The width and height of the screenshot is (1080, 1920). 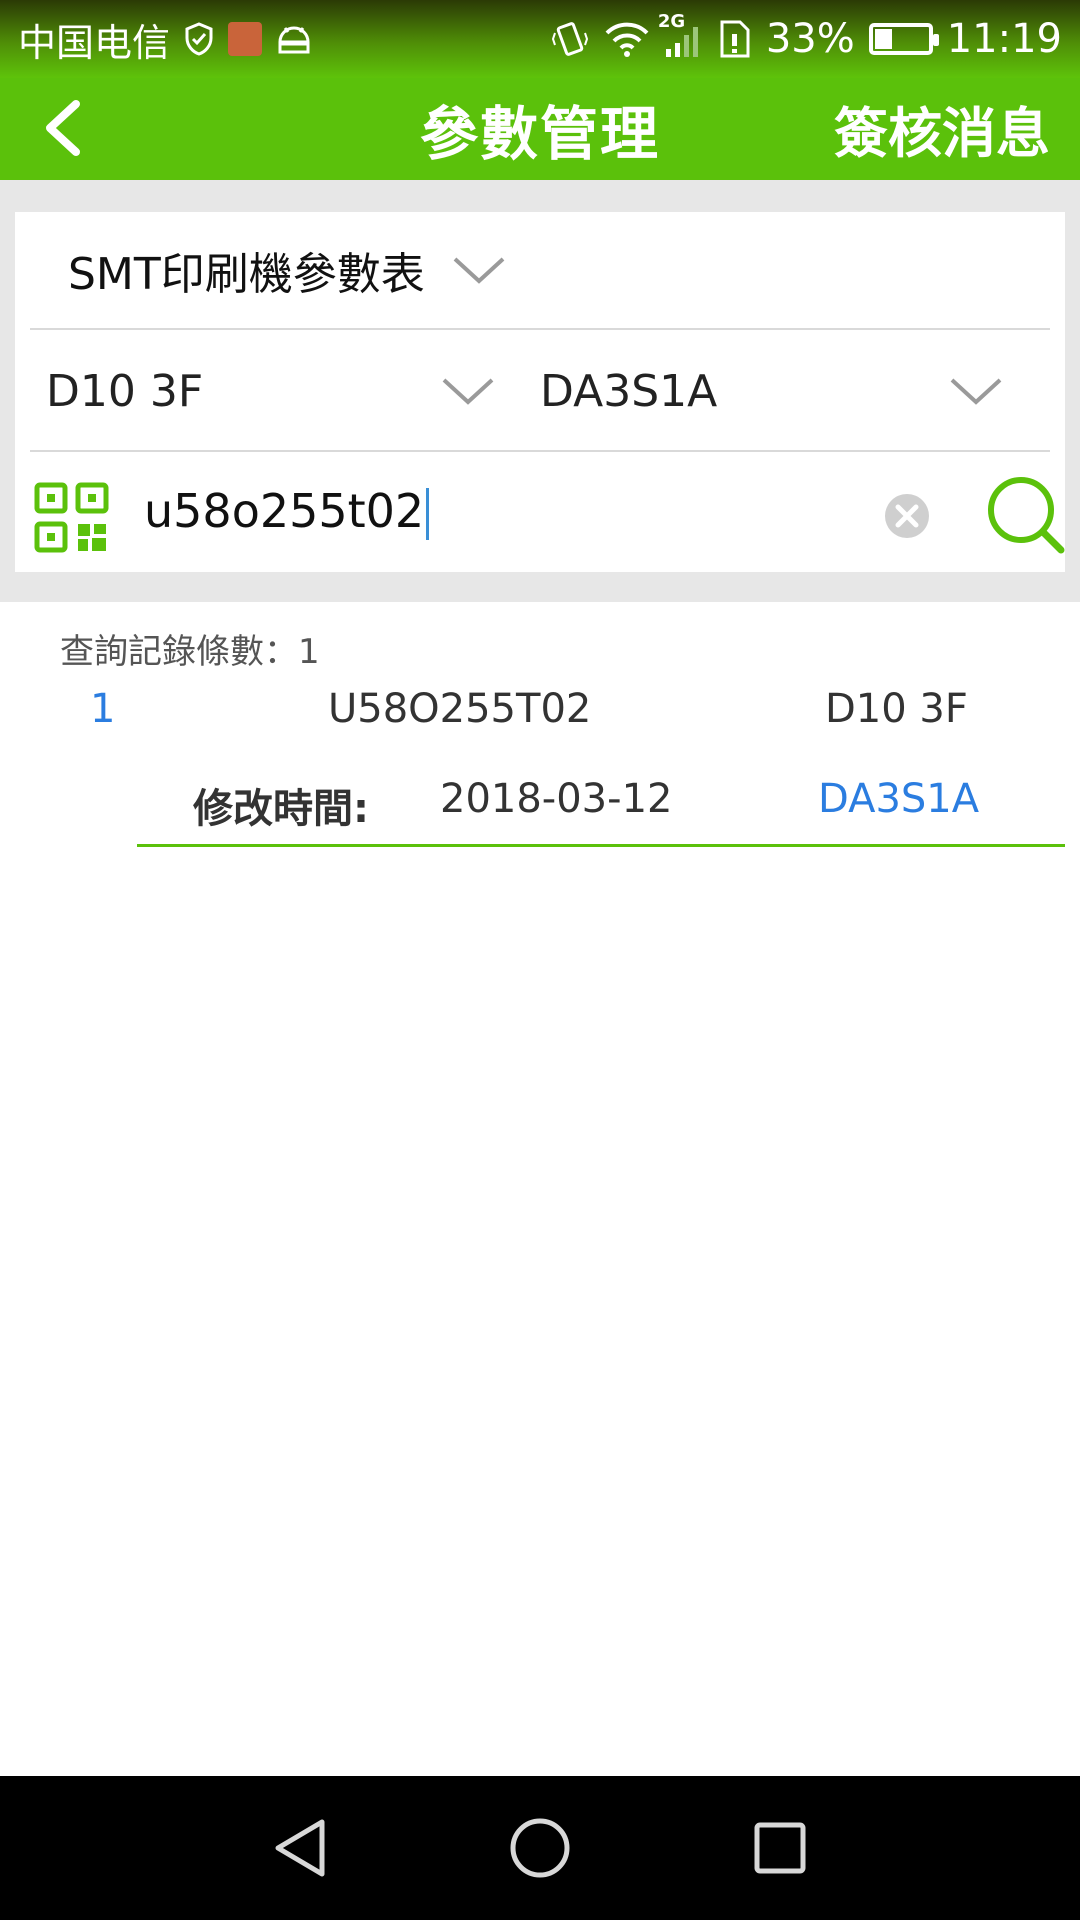 What do you see at coordinates (179, 652) in the screenshot?
I see `record-count-label: 查詢記錄條數：` at bounding box center [179, 652].